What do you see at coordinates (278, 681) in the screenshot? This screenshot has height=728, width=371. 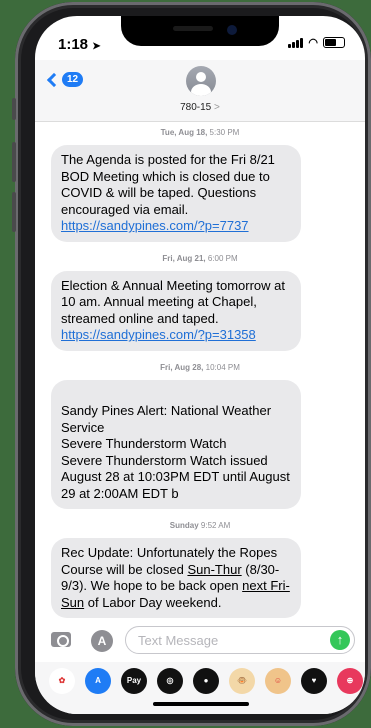 I see `memoji-icon: ☺` at bounding box center [278, 681].